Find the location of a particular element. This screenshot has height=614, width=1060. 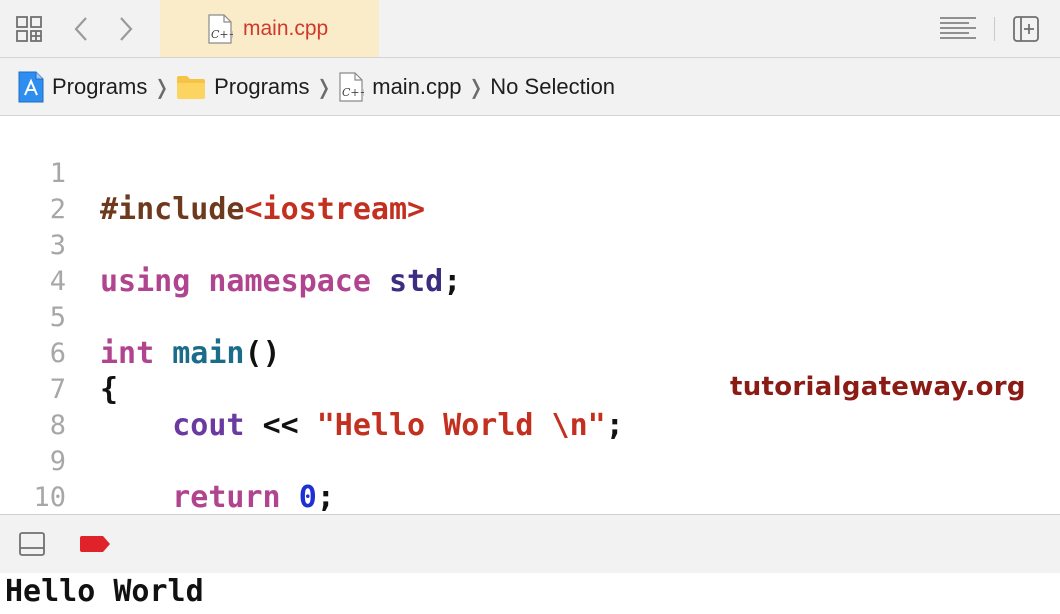

namespace-std: std is located at coordinates (416, 281).